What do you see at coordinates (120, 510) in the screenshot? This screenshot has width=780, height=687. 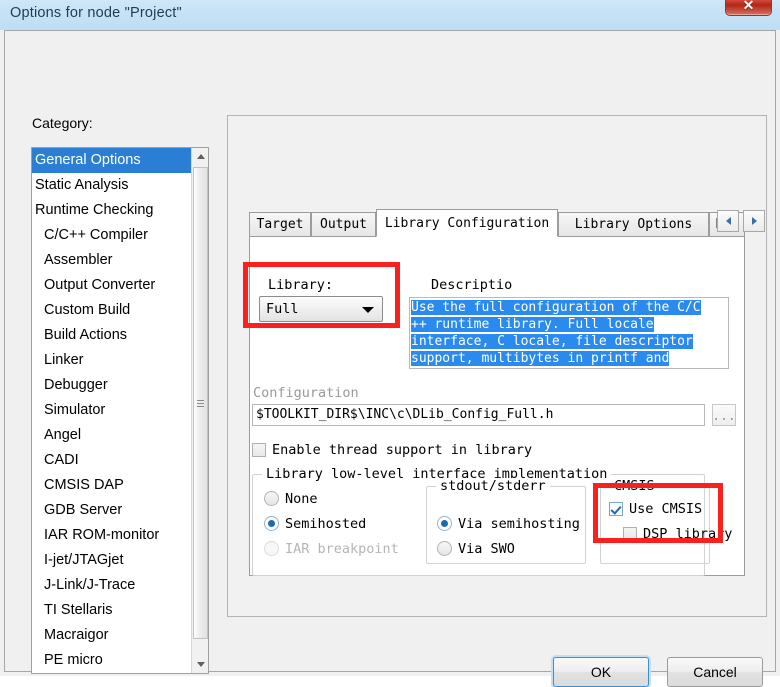 I see `sidebar-item-gdb-server: GDB Server` at bounding box center [120, 510].